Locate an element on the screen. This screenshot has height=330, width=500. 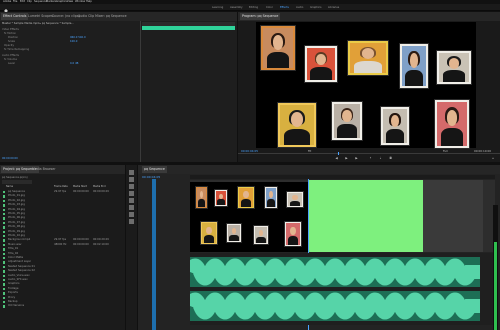
extract-button: ⇣ is located at coordinates (380, 158).